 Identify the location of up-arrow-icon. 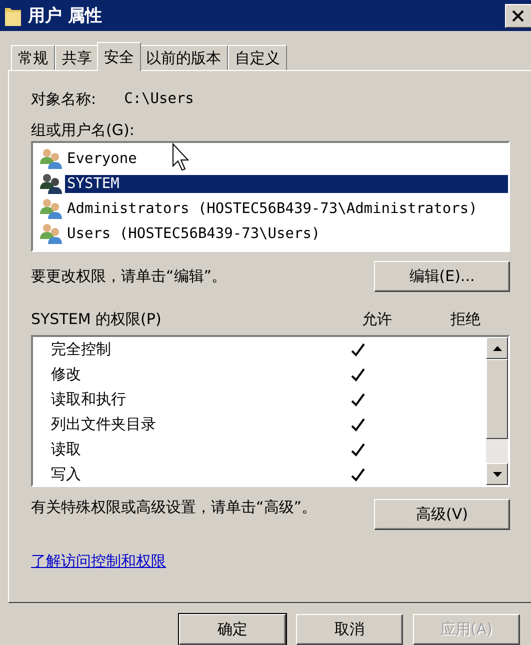
(497, 348).